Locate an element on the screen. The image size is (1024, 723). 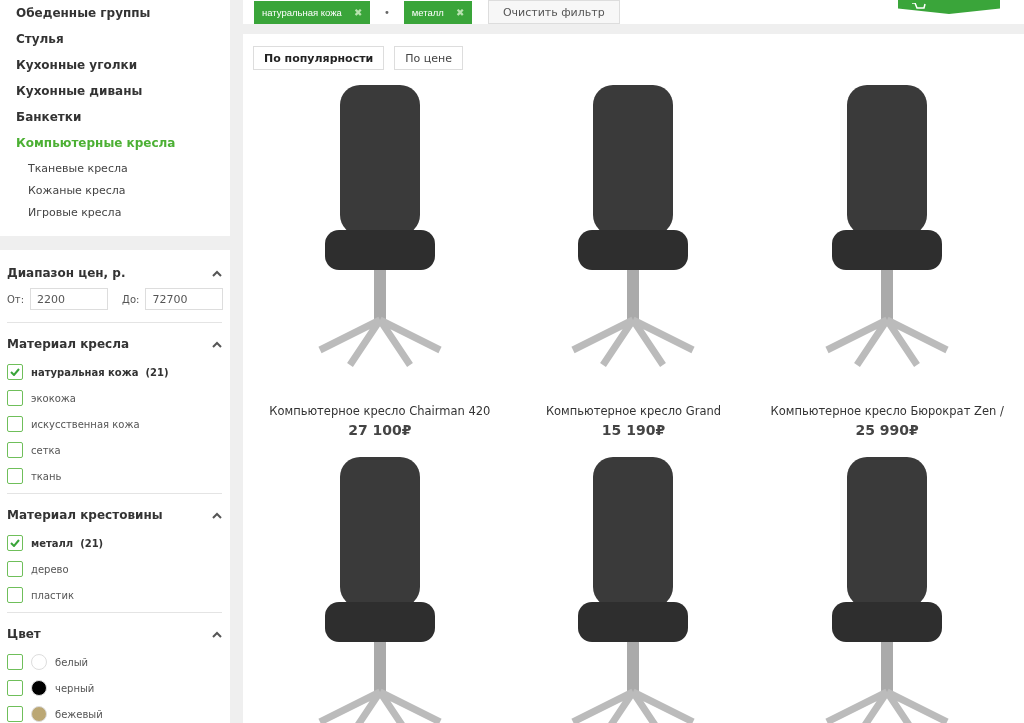
category-link: Обеденные группы is located at coordinates (123, 15).